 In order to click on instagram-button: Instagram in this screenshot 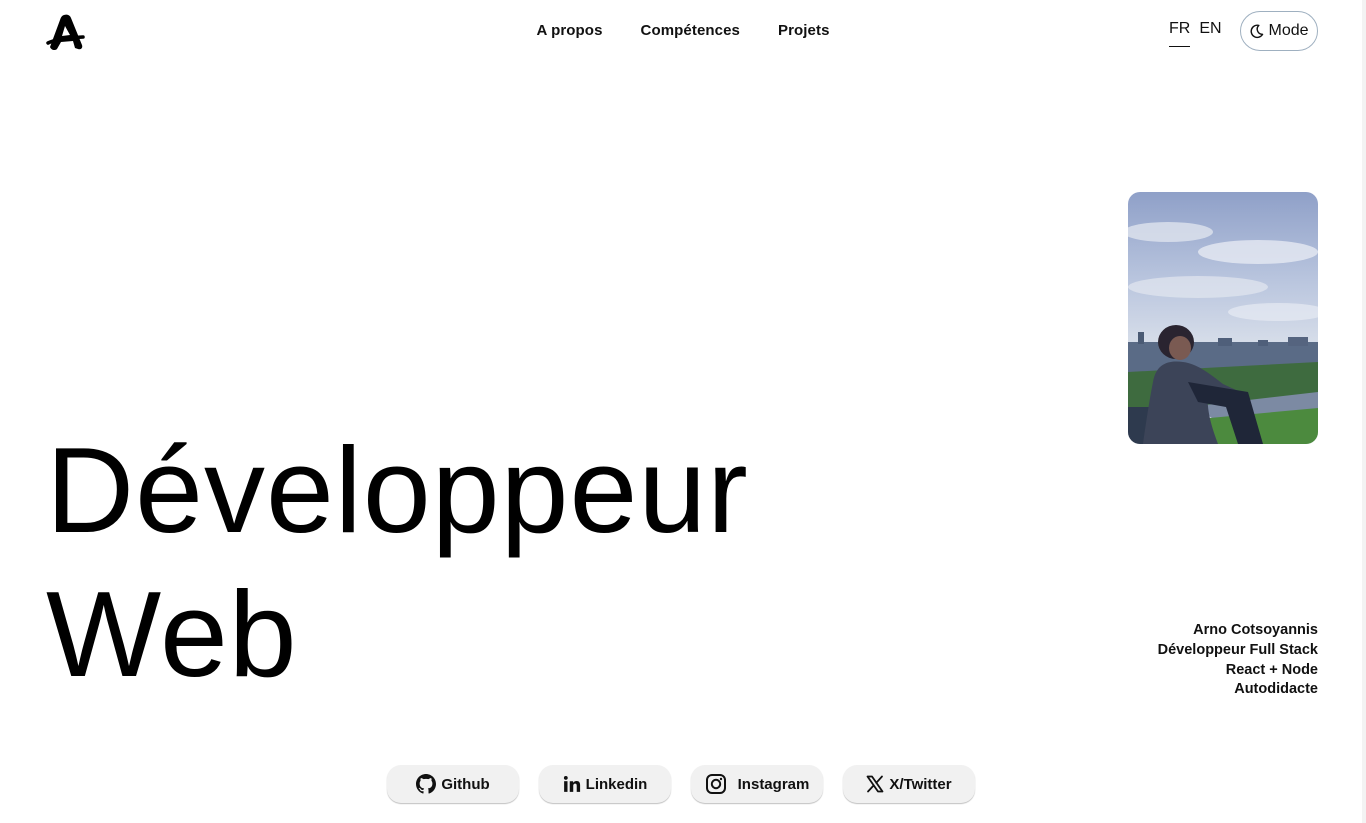, I will do `click(757, 784)`.